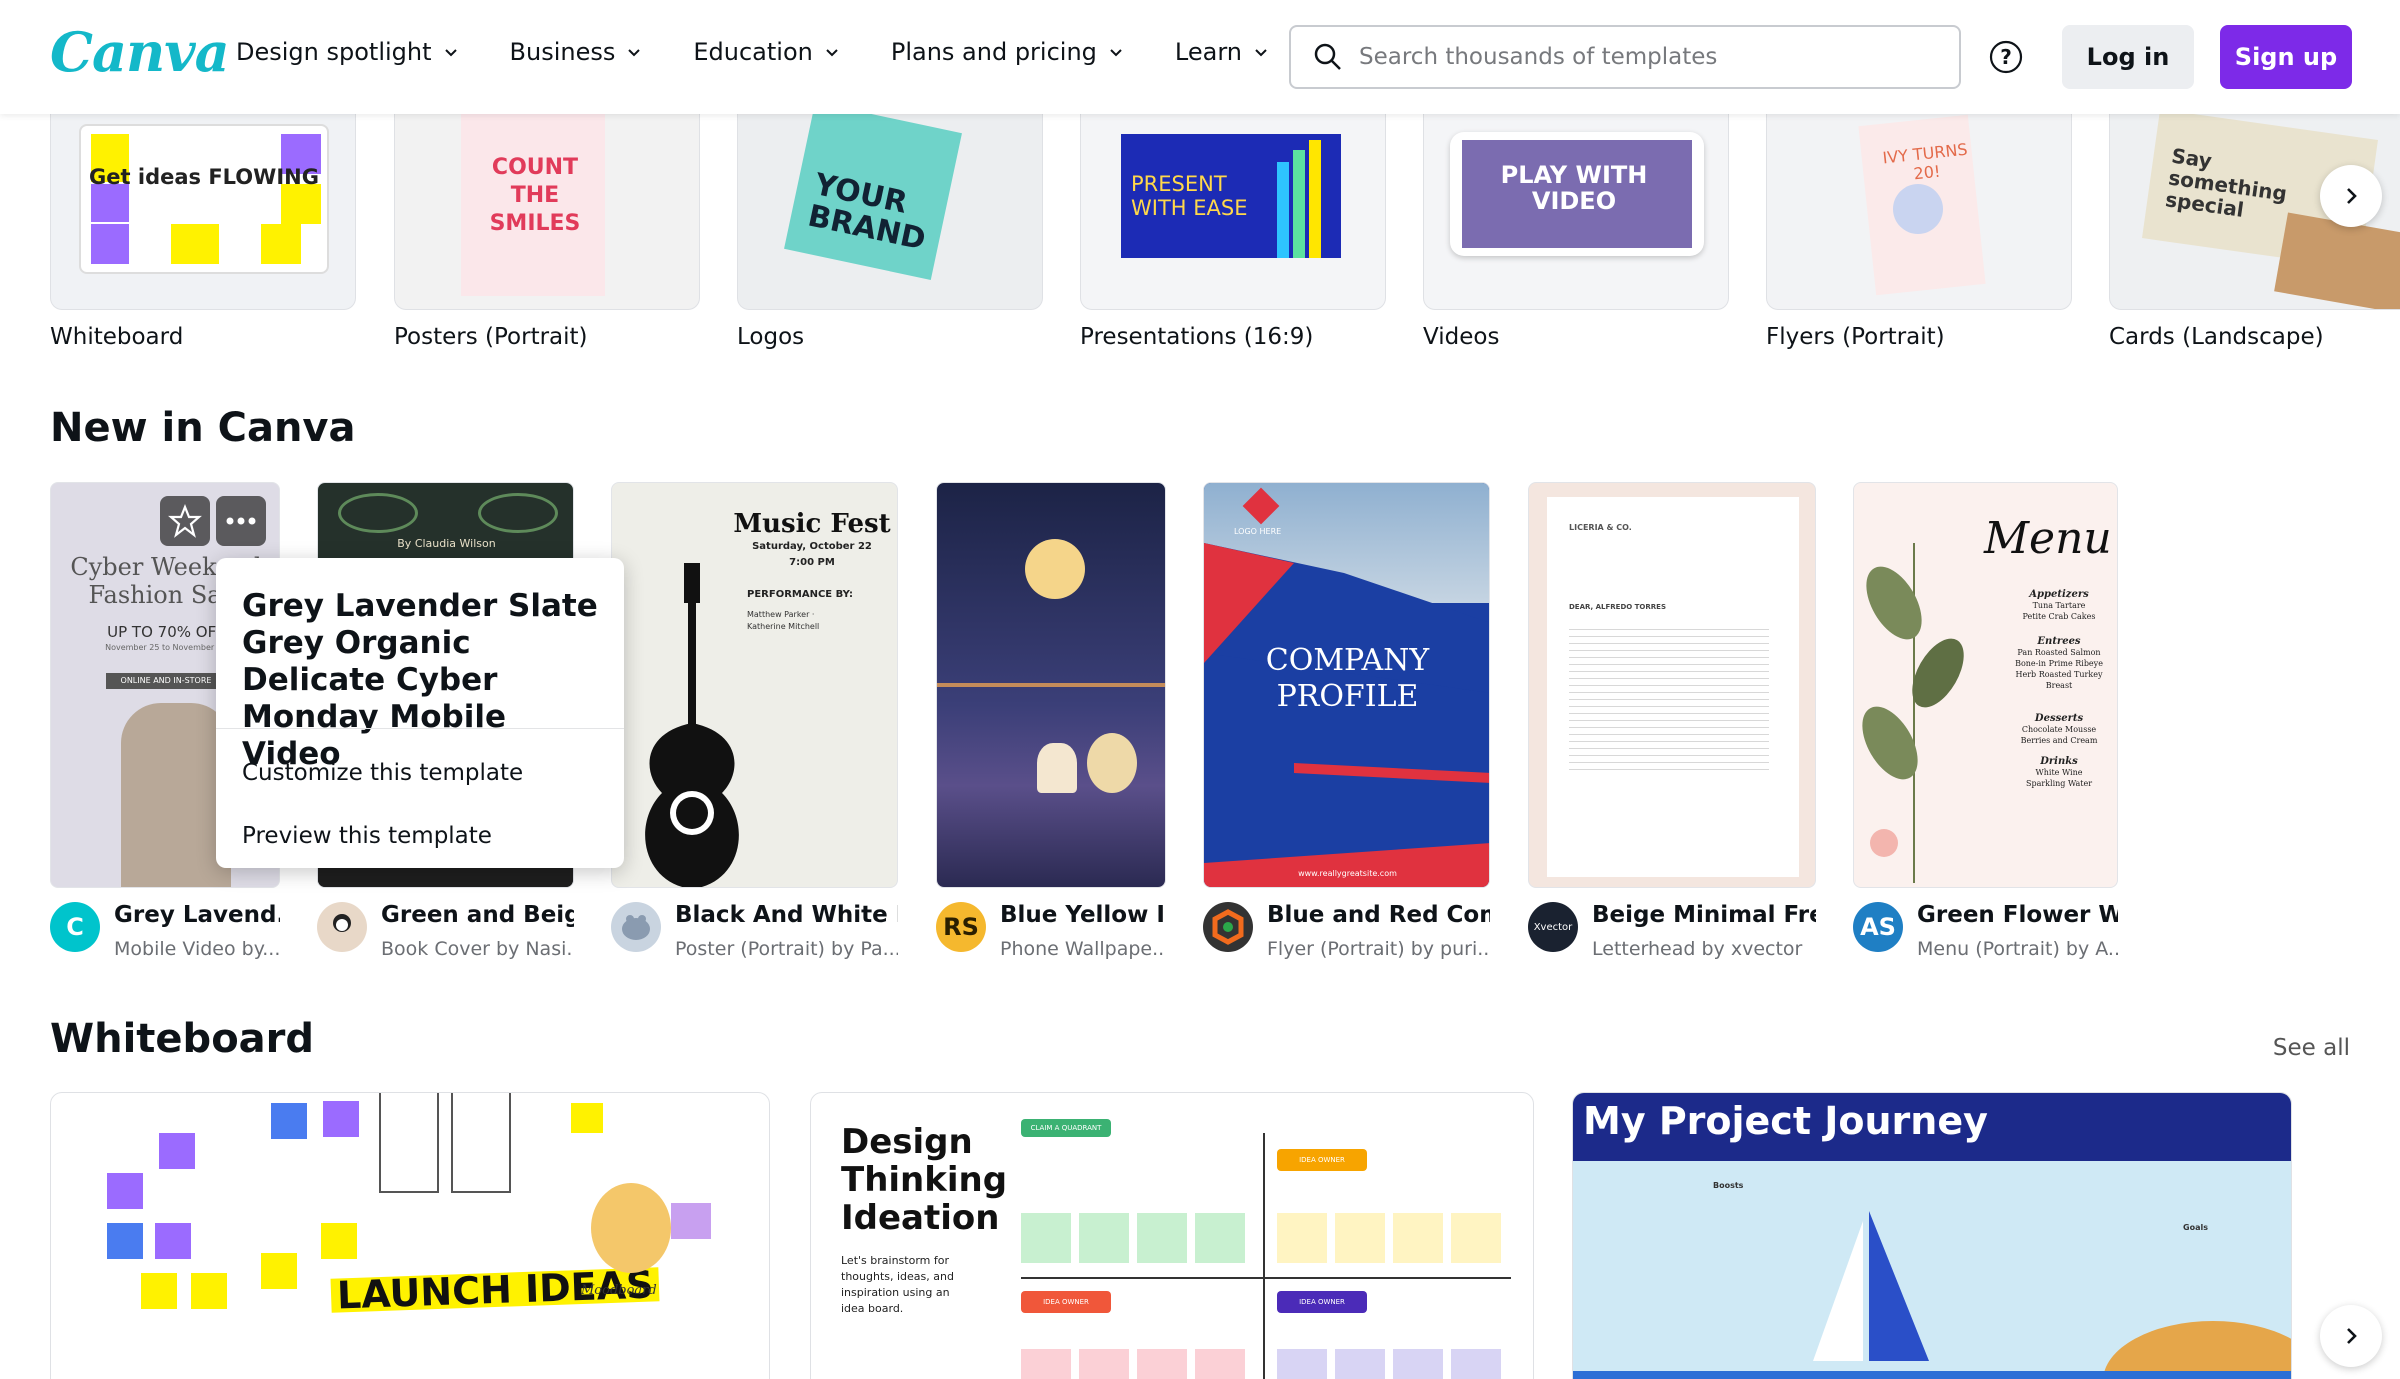  I want to click on menu-heading: Drinks, so click(2059, 761).